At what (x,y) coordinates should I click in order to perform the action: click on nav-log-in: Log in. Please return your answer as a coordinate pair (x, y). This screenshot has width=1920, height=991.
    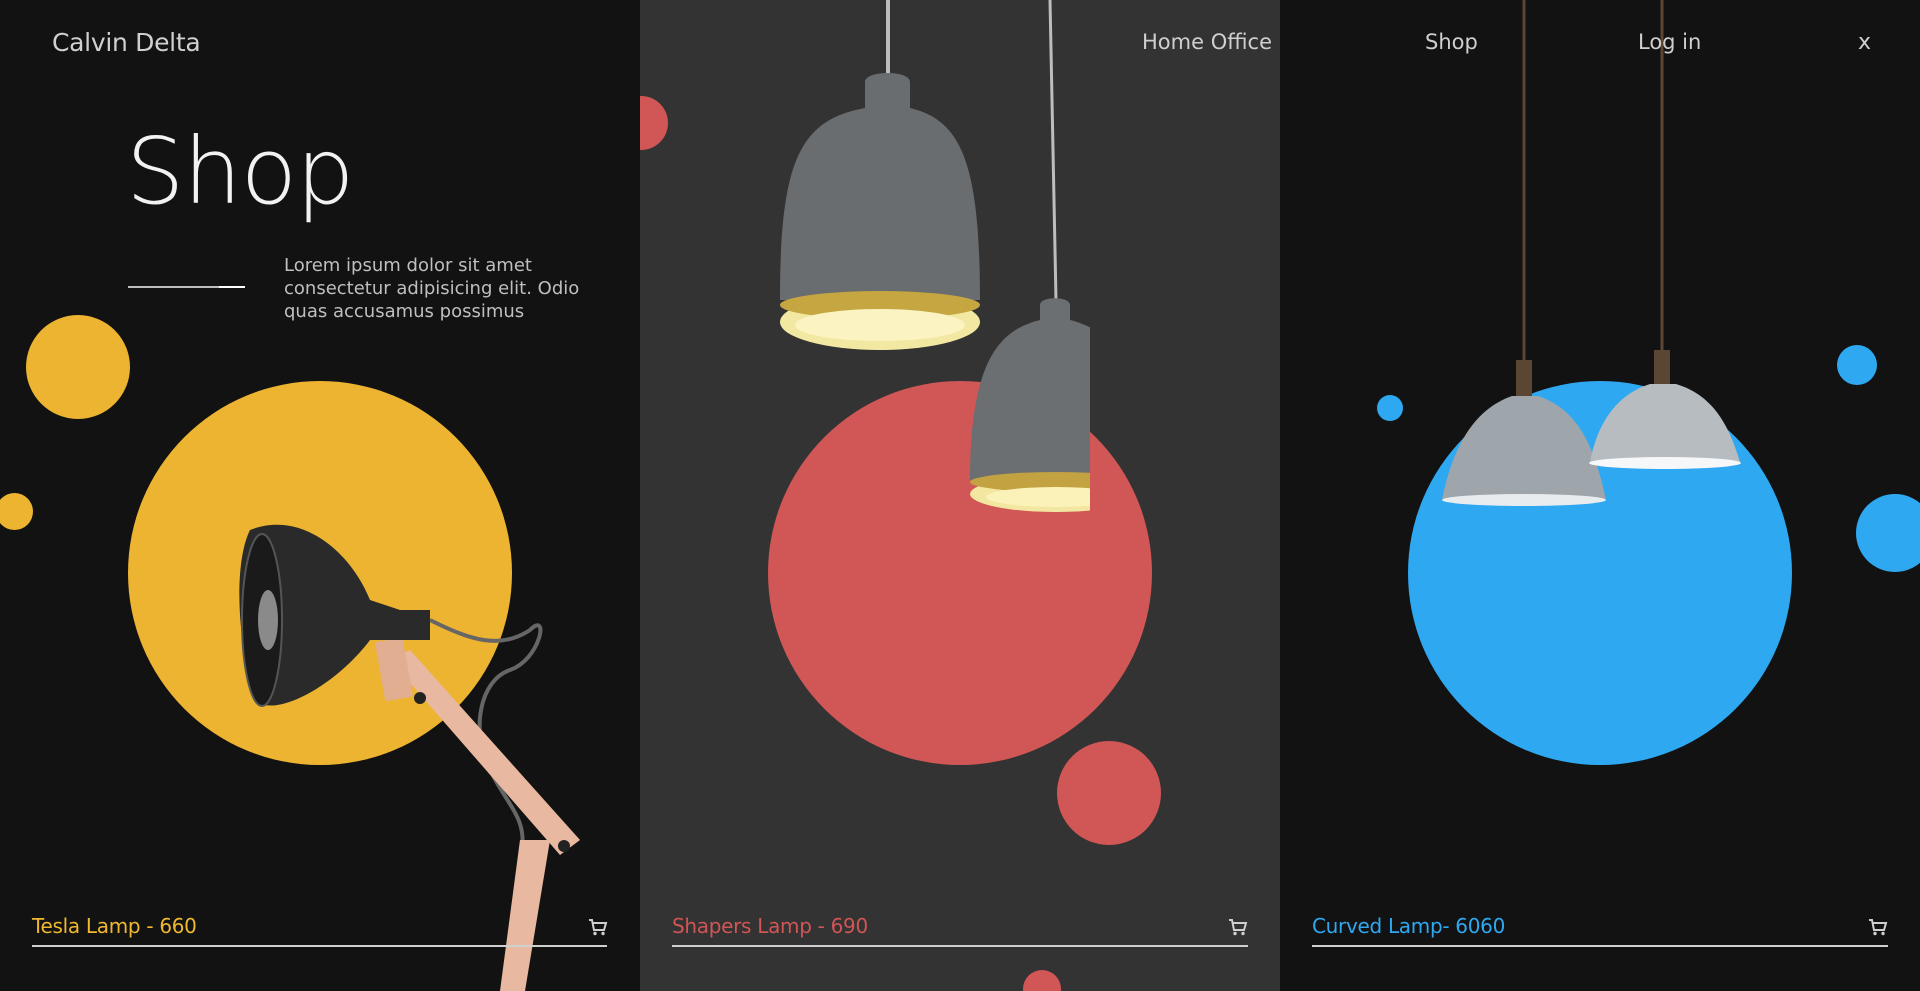
    Looking at the image, I should click on (1669, 42).